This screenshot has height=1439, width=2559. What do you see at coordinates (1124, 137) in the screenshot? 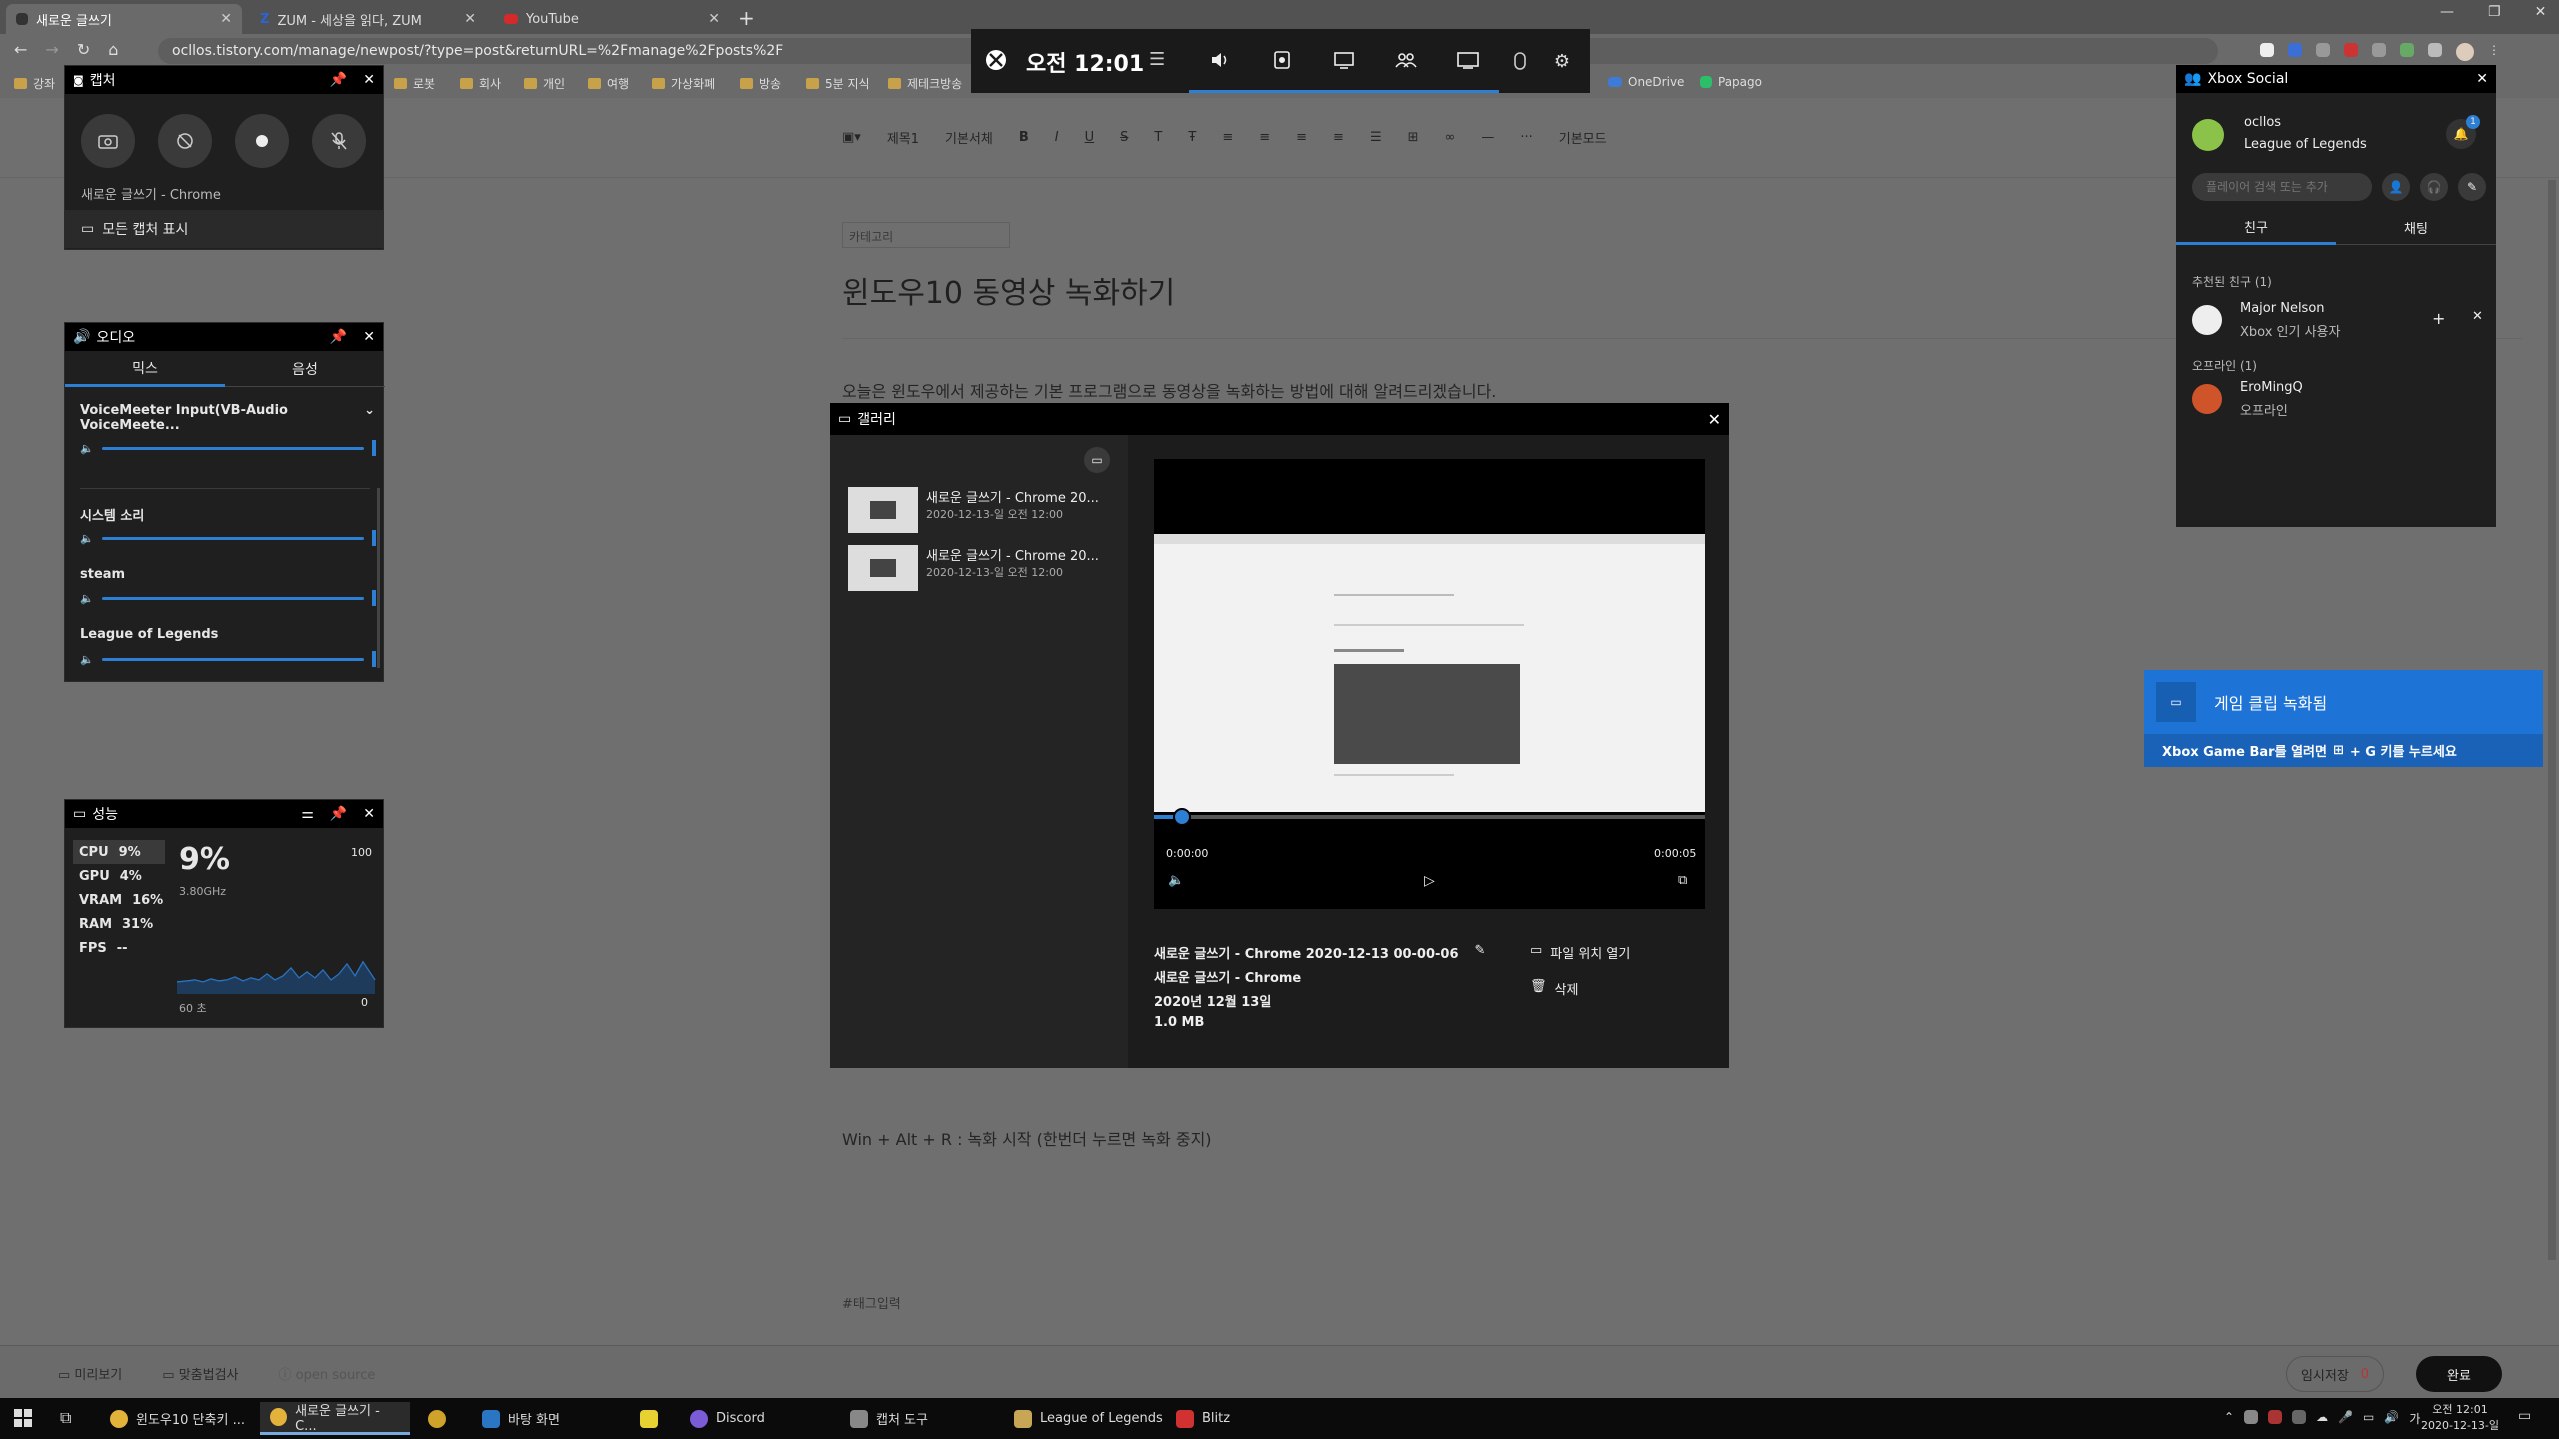
I see `strike-icon: S` at bounding box center [1124, 137].